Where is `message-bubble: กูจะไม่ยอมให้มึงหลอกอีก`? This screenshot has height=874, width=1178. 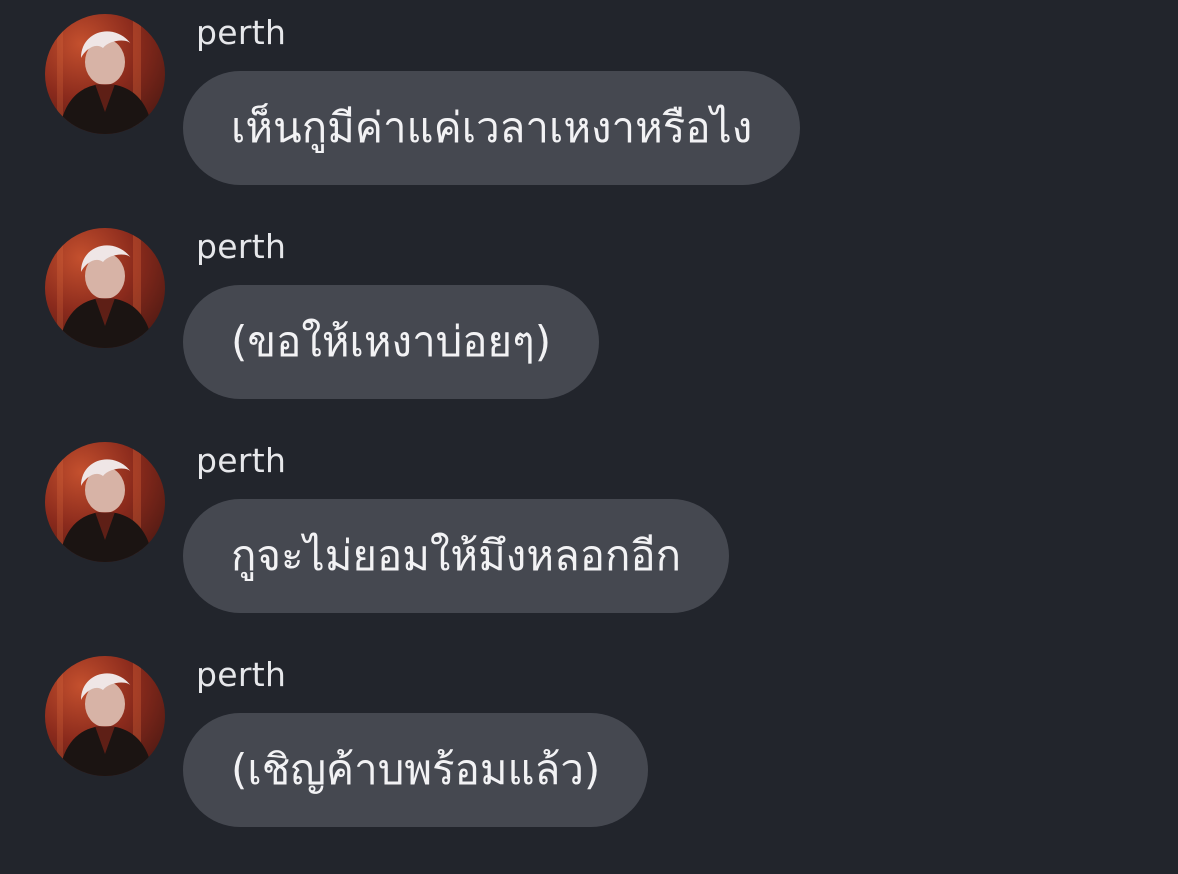
message-bubble: กูจะไม่ยอมให้มึงหลอกอีก is located at coordinates (456, 556).